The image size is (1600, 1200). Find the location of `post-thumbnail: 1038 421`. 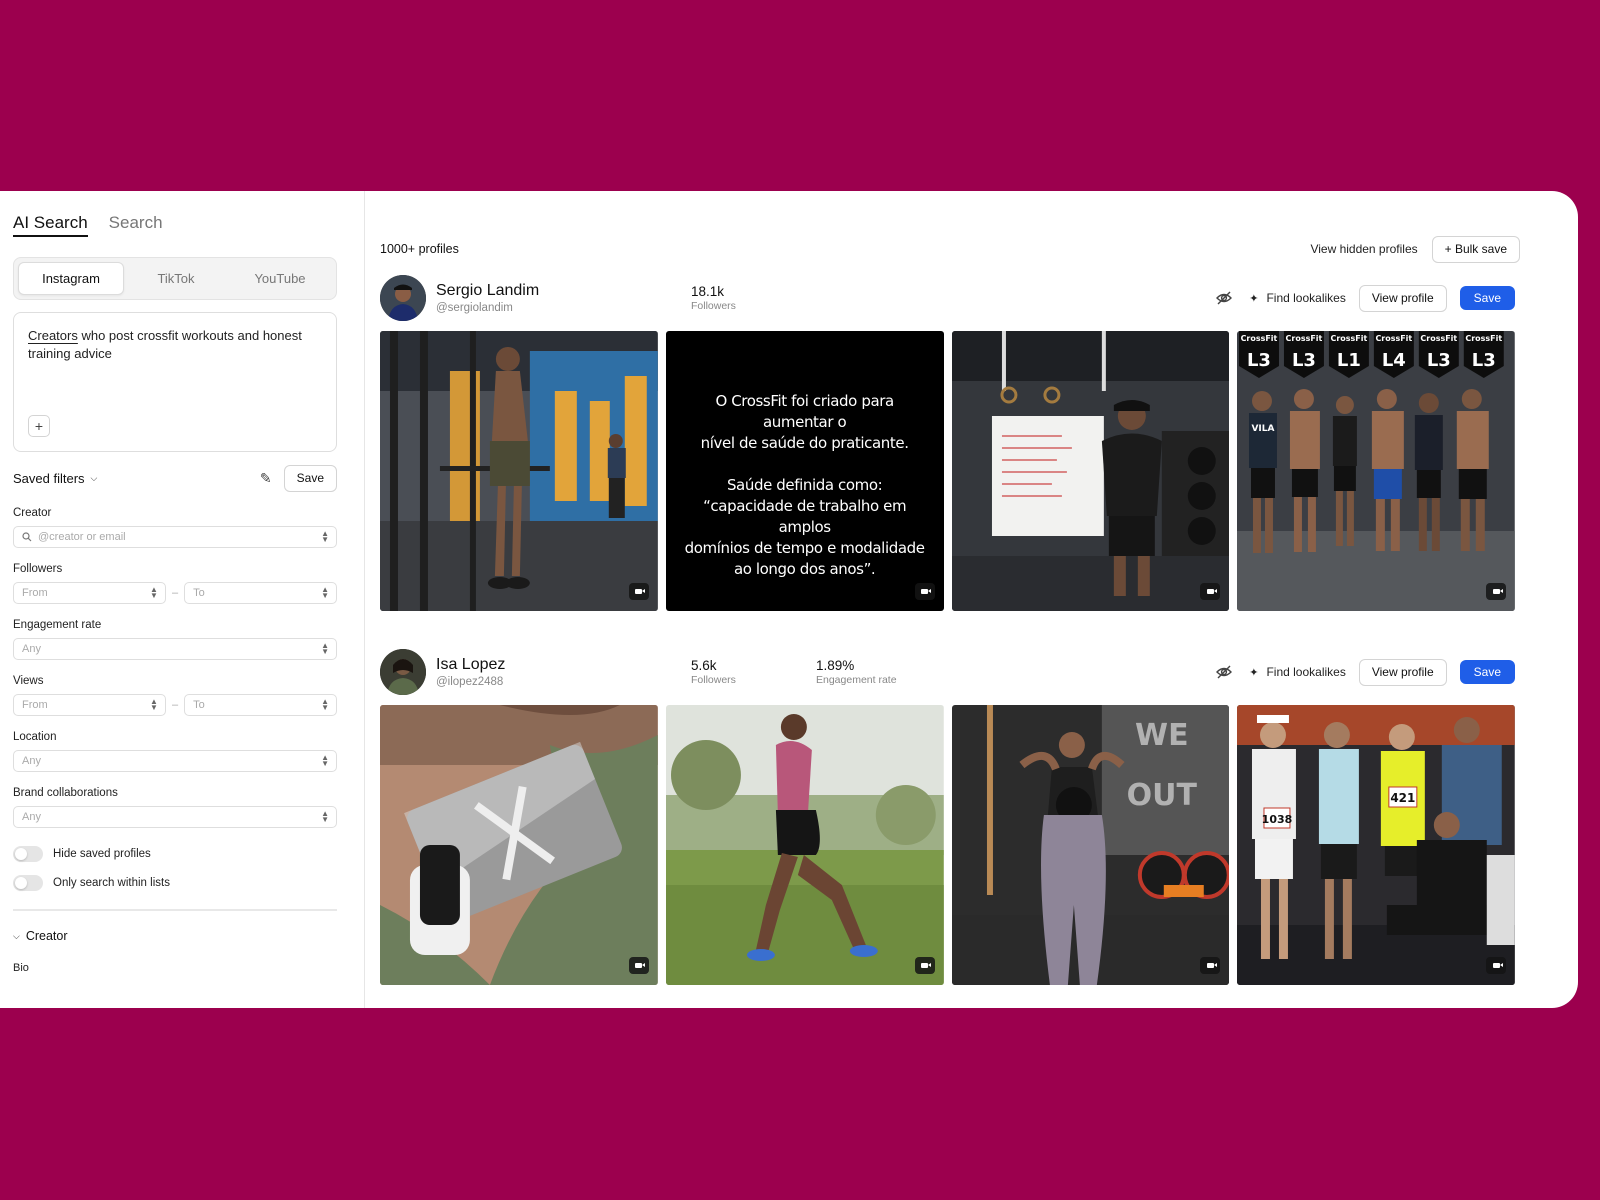

post-thumbnail: 1038 421 is located at coordinates (1376, 845).